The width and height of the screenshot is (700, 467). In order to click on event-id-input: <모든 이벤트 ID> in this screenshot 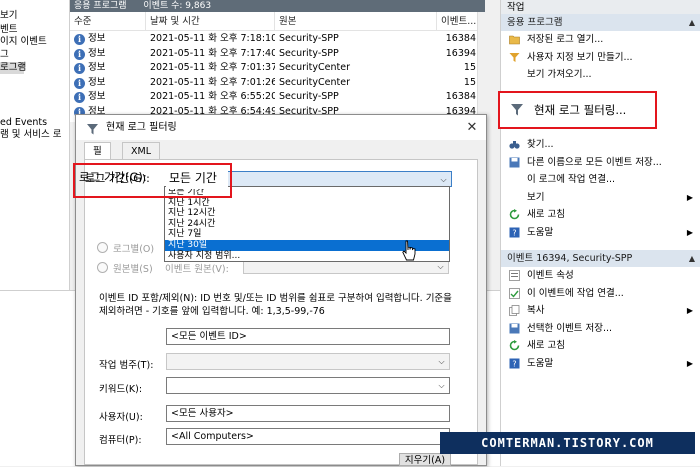, I will do `click(308, 336)`.